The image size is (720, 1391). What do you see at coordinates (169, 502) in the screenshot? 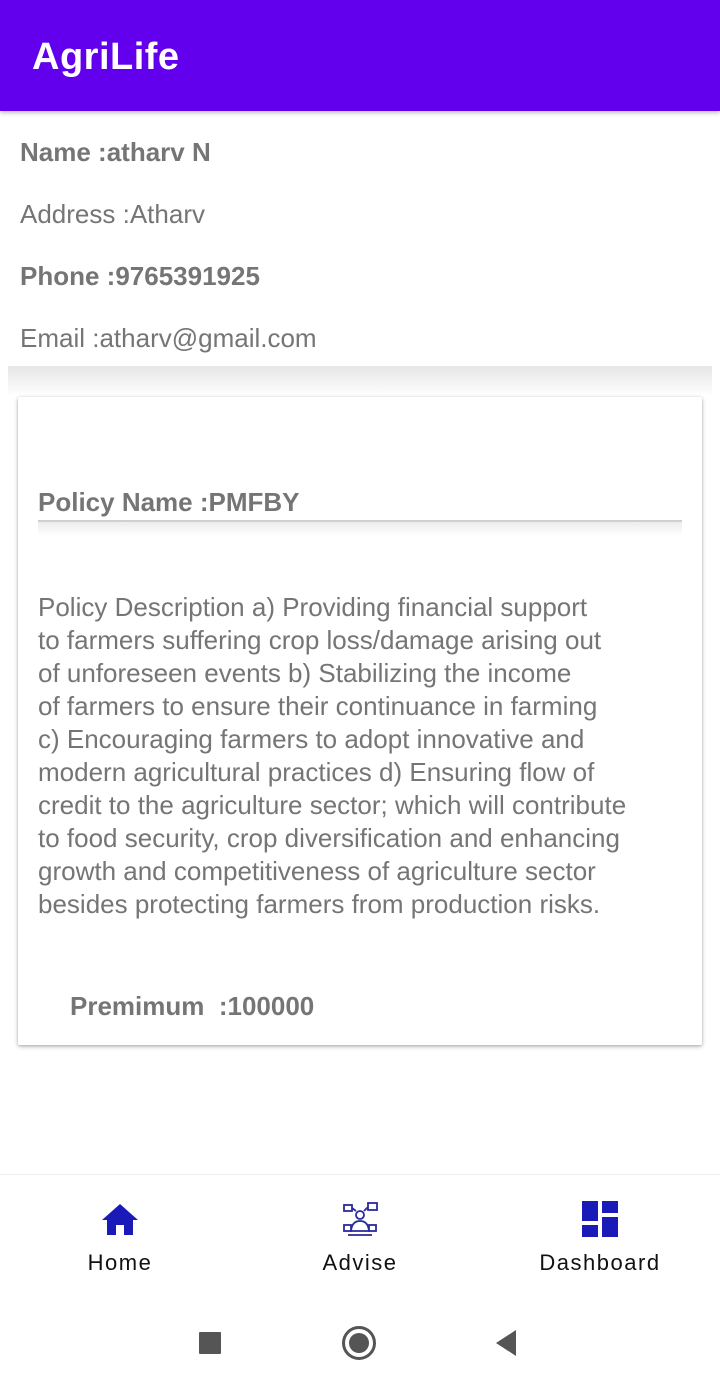
I see `policy-name: Policy Name :PMFBY` at bounding box center [169, 502].